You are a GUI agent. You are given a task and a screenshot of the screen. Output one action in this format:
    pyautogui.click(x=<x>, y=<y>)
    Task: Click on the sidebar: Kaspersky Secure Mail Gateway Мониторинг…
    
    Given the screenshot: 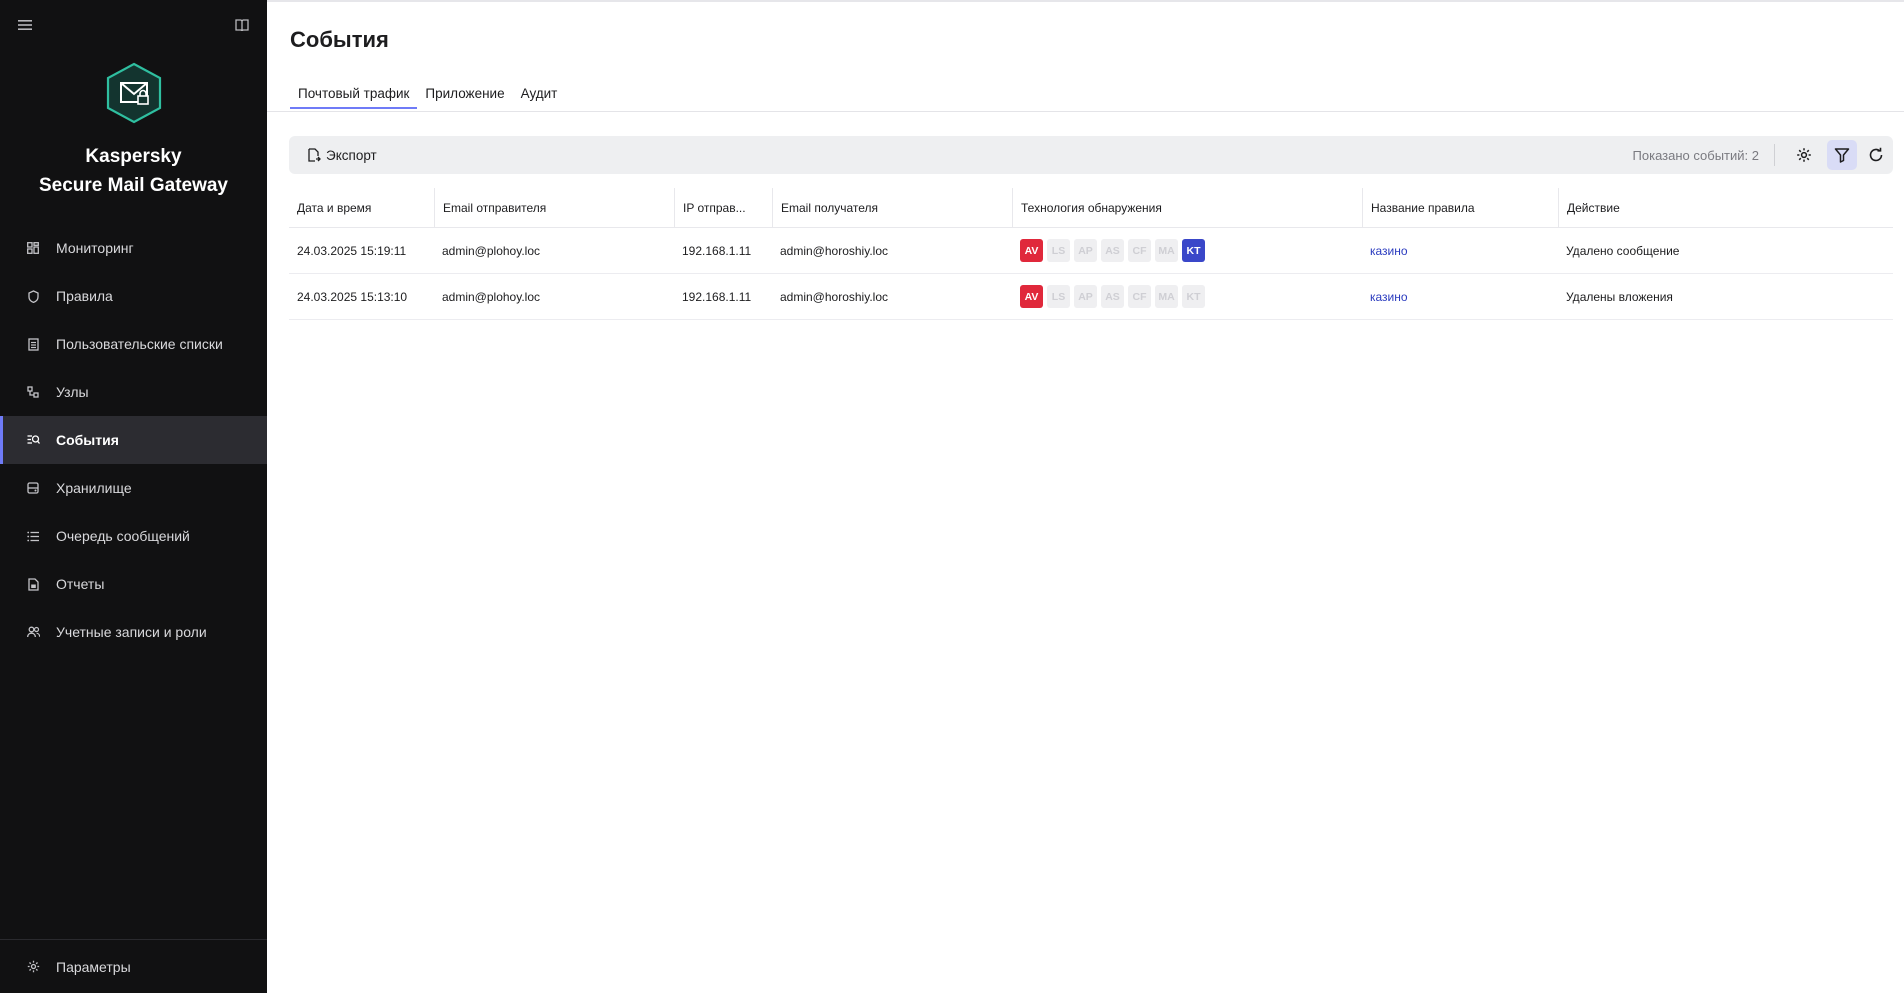 What is the action you would take?
    pyautogui.click(x=133, y=496)
    